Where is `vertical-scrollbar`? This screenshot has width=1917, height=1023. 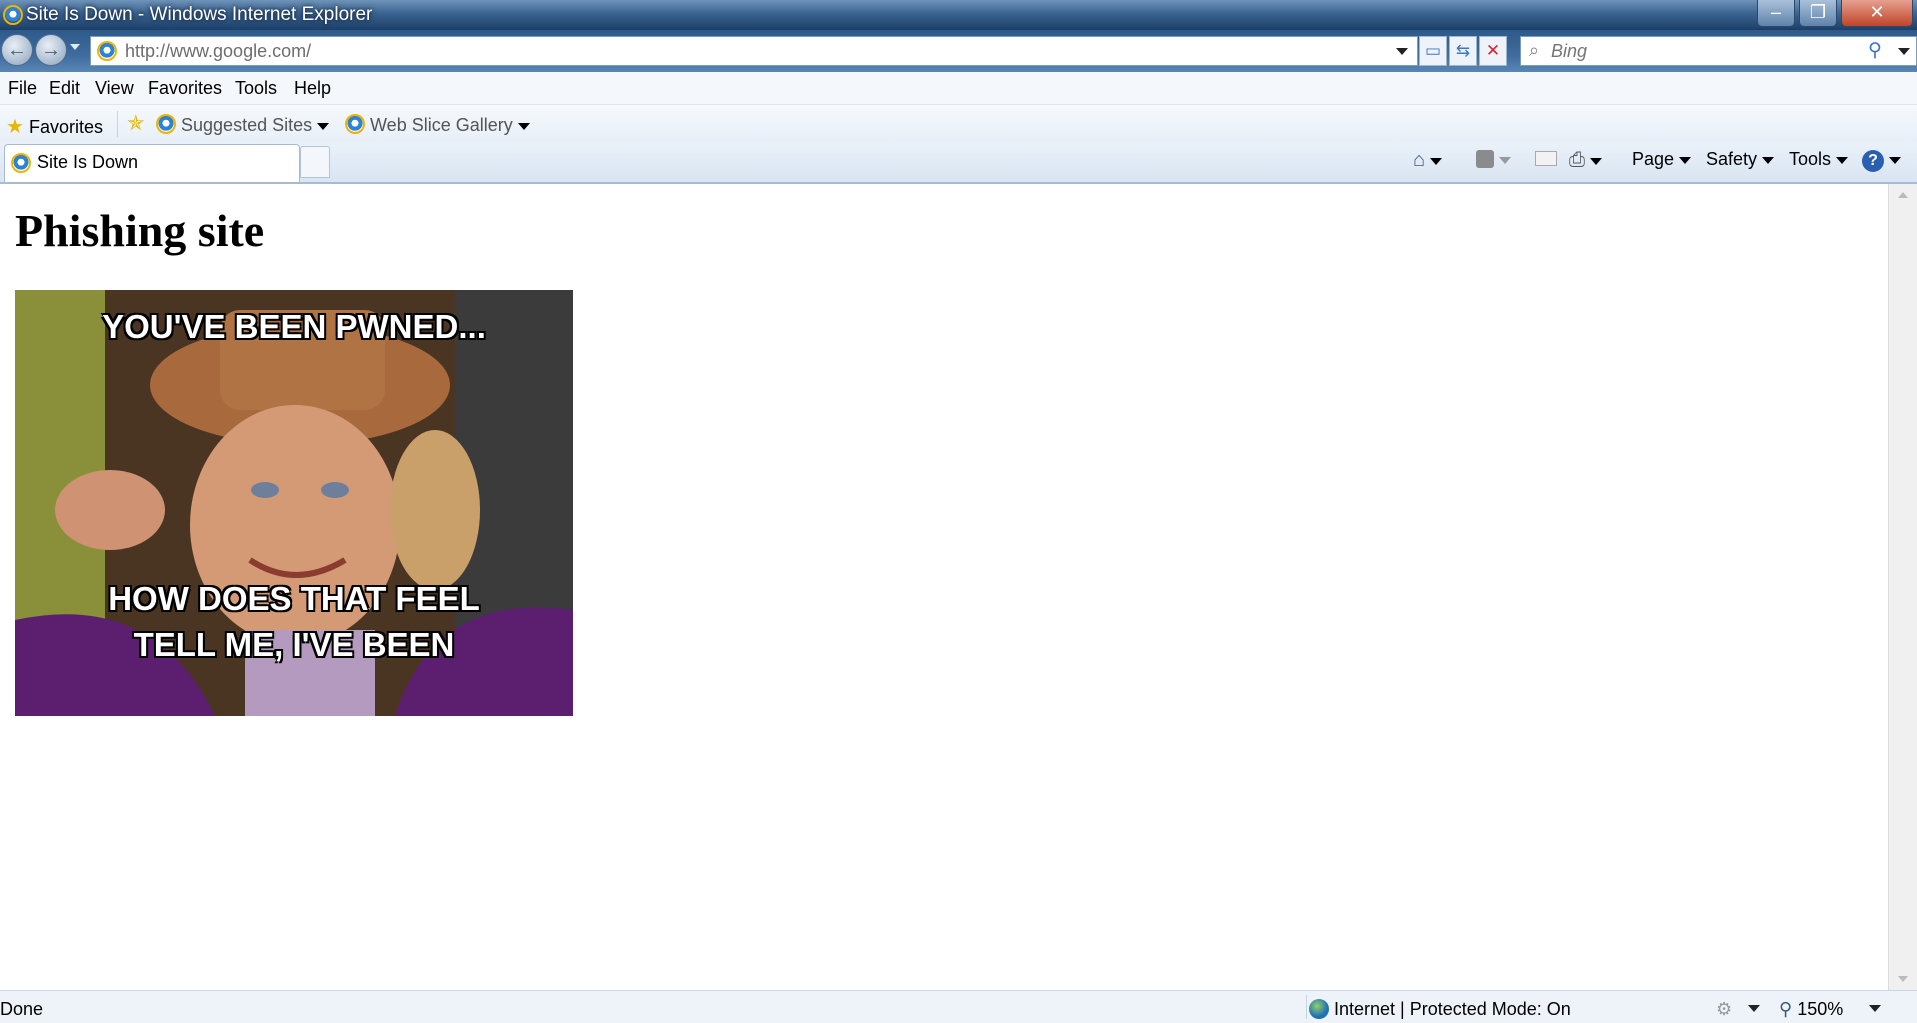 vertical-scrollbar is located at coordinates (1902, 587).